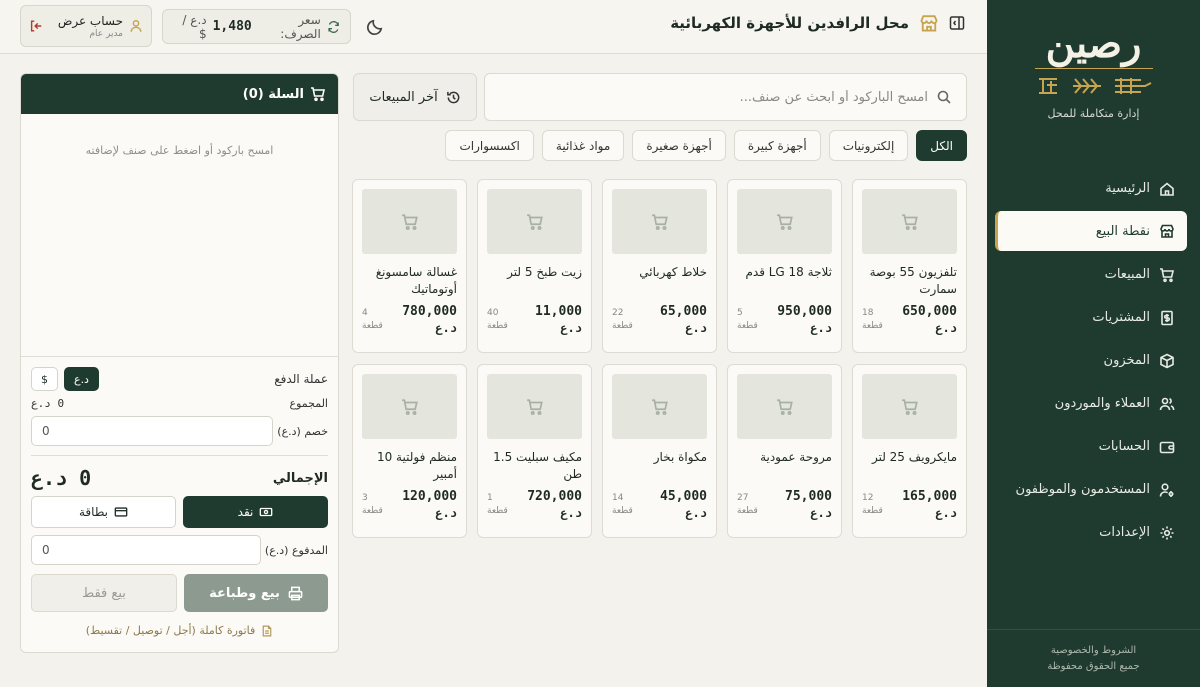  What do you see at coordinates (429, 496) in the screenshot?
I see `product-price-value: 120,000` at bounding box center [429, 496].